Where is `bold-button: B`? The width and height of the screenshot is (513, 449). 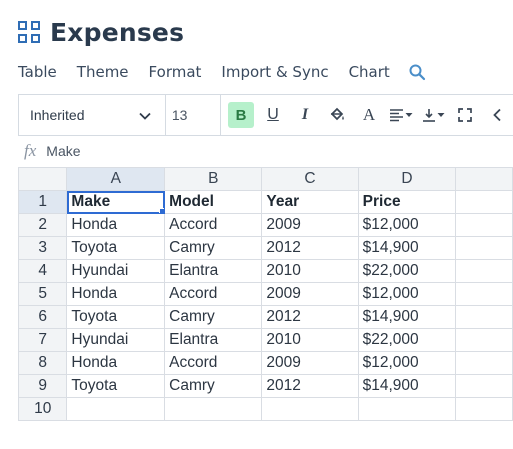 bold-button: B is located at coordinates (241, 115).